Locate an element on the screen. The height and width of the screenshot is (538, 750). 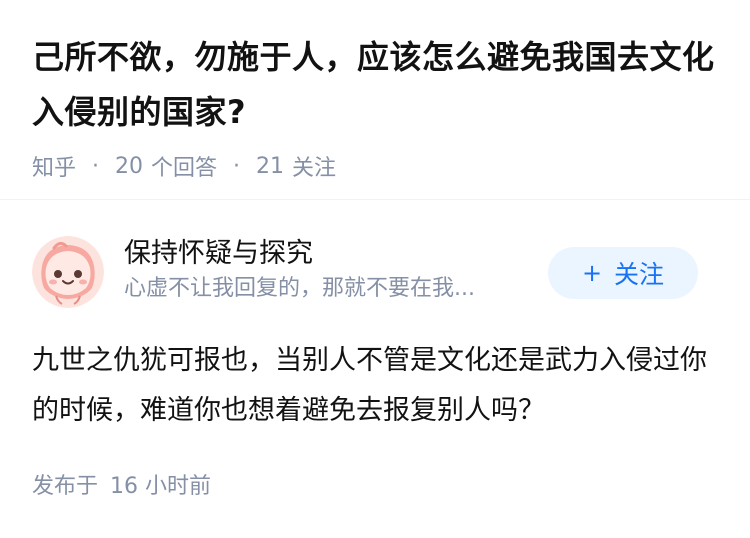
author-name: 保持怀疑与探究 is located at coordinates (334, 254).